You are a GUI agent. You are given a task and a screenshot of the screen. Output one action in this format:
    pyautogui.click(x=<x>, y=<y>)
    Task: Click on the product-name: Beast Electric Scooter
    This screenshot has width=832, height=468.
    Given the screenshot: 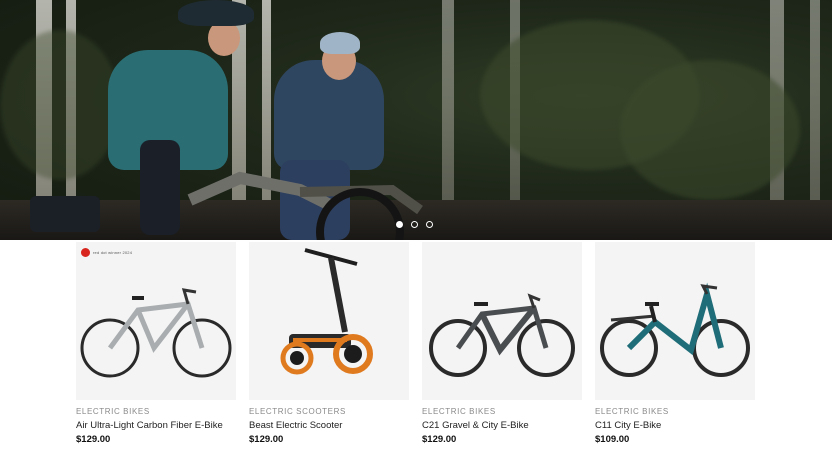 What is the action you would take?
    pyautogui.click(x=329, y=425)
    